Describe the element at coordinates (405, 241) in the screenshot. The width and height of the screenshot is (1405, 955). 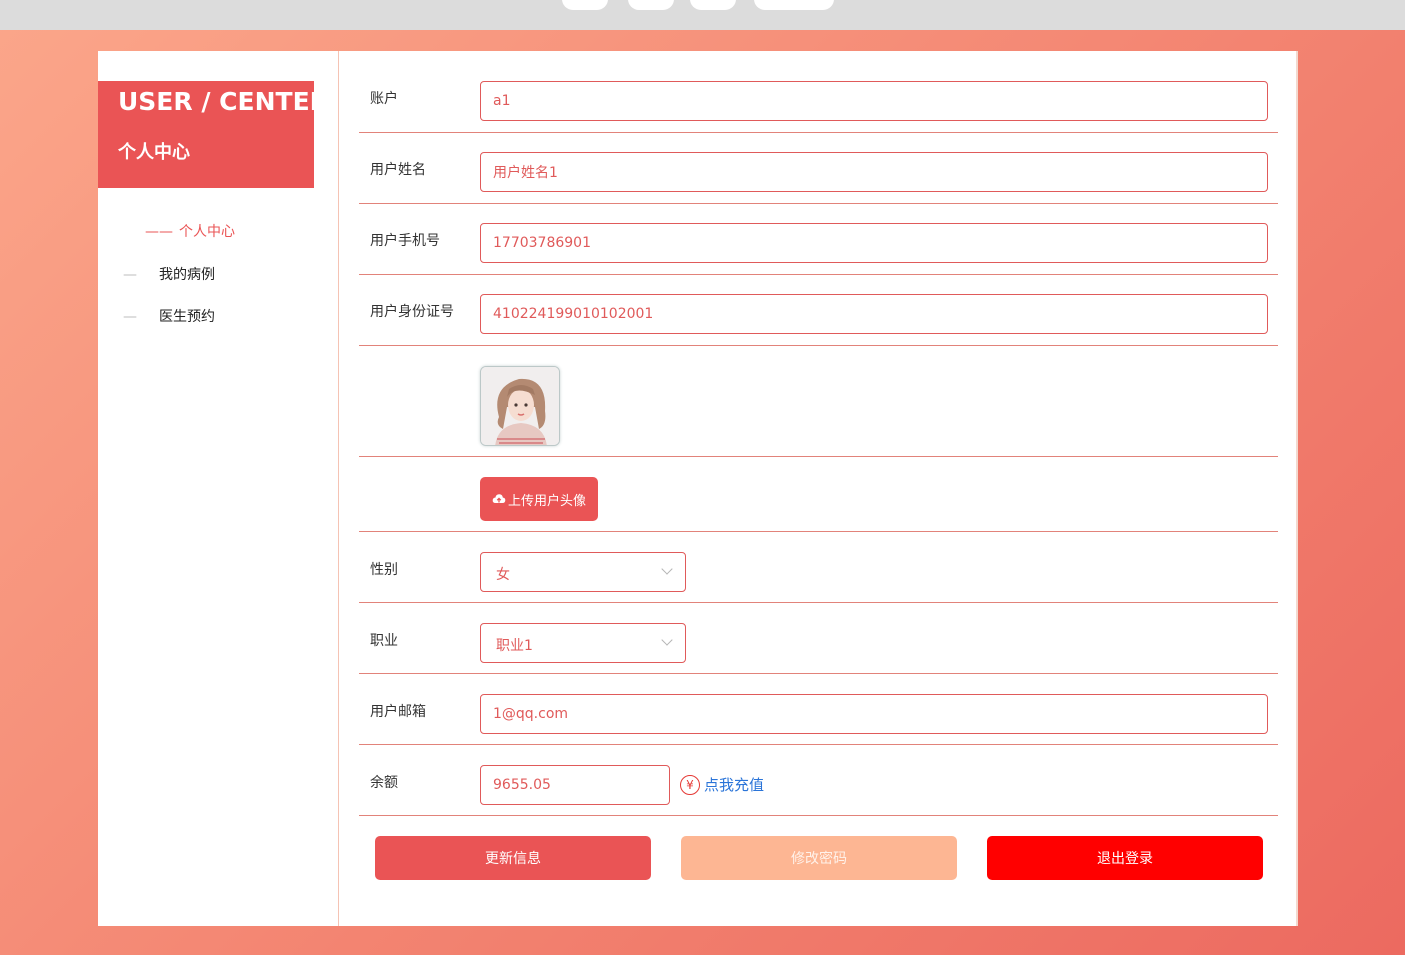
I see `phone-label: 用户手机号` at that location.